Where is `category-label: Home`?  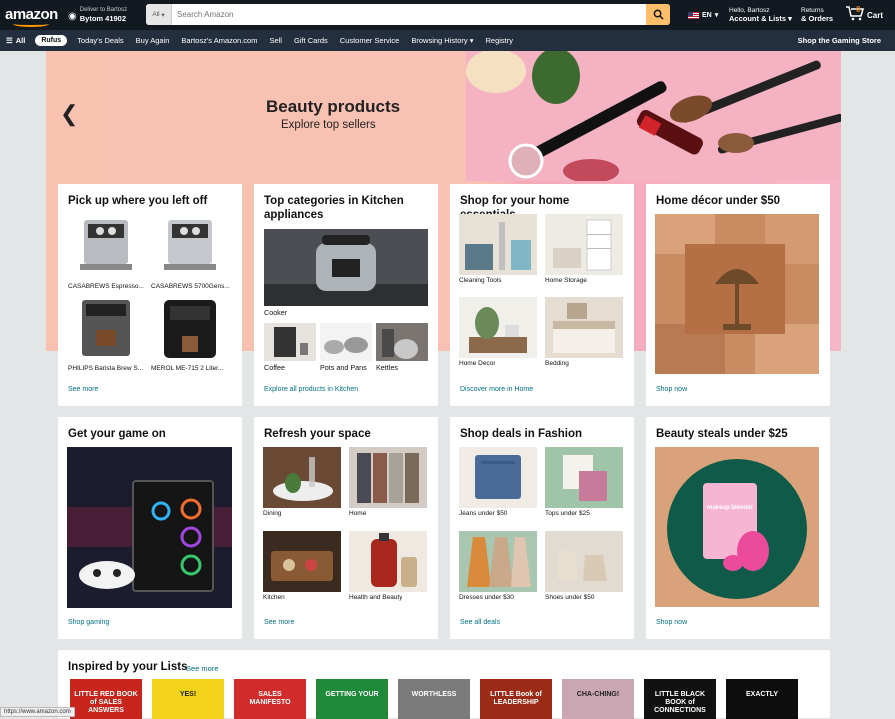
category-label: Home is located at coordinates (357, 513).